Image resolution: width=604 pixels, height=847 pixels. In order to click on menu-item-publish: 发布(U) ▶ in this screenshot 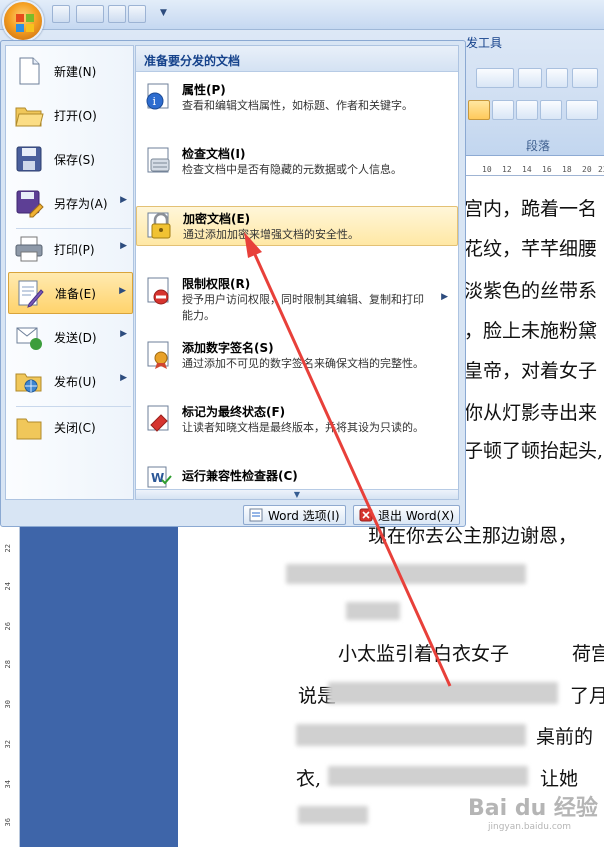, I will do `click(70, 381)`.